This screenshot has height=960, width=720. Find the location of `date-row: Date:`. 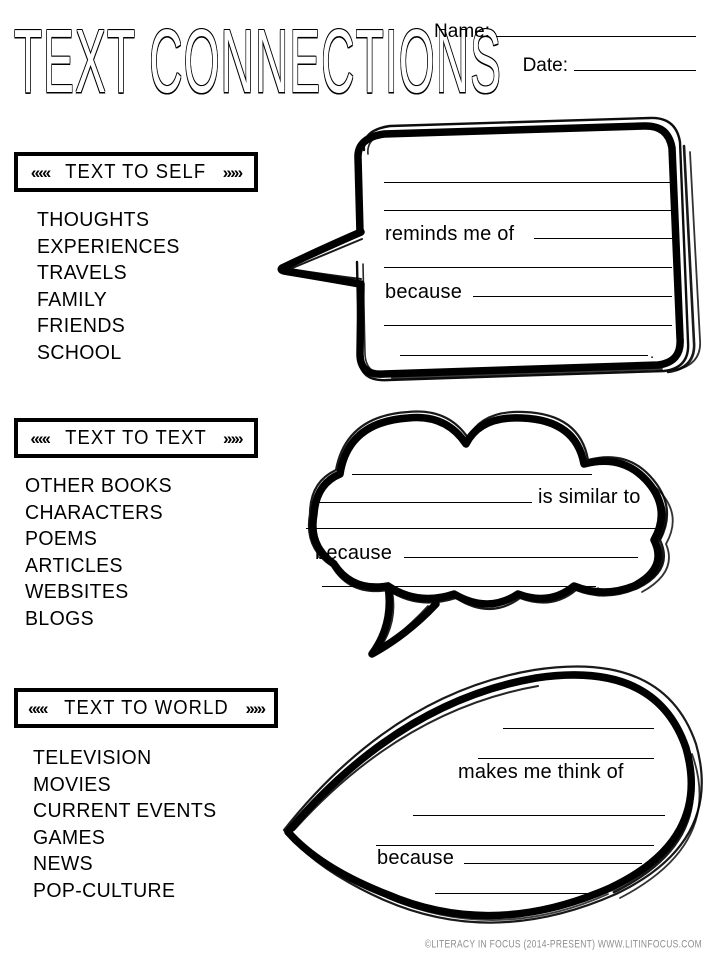

date-row: Date: is located at coordinates (609, 65).